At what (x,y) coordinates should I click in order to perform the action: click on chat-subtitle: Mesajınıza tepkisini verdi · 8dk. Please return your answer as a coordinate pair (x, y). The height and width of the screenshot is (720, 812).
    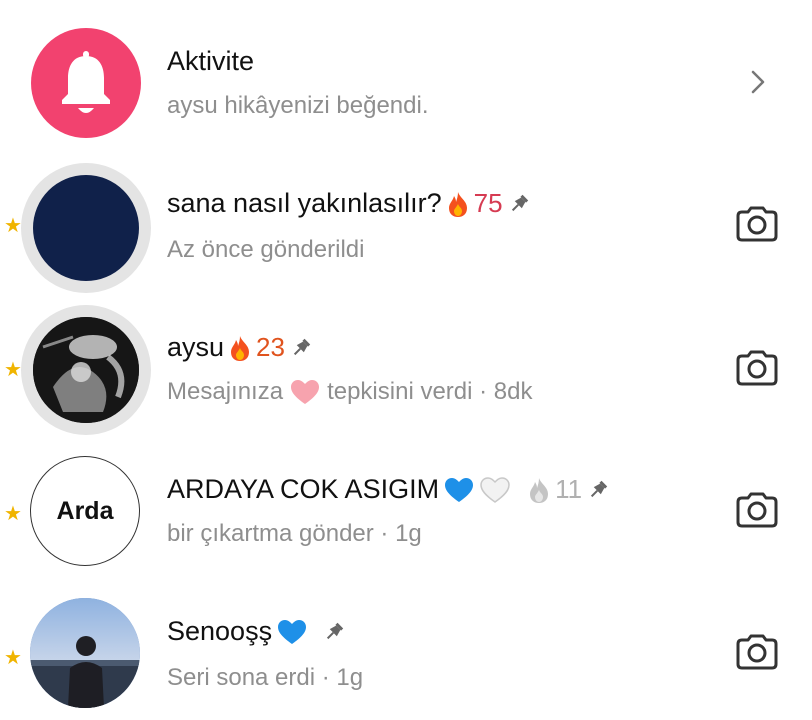
    Looking at the image, I should click on (349, 392).